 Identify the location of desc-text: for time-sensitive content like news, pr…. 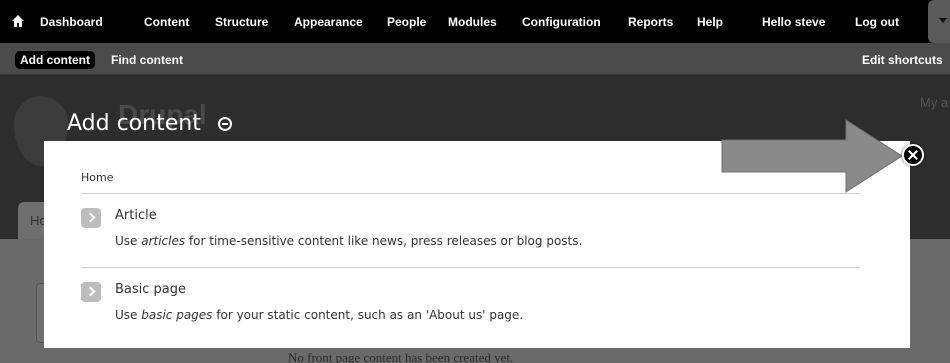
(384, 241).